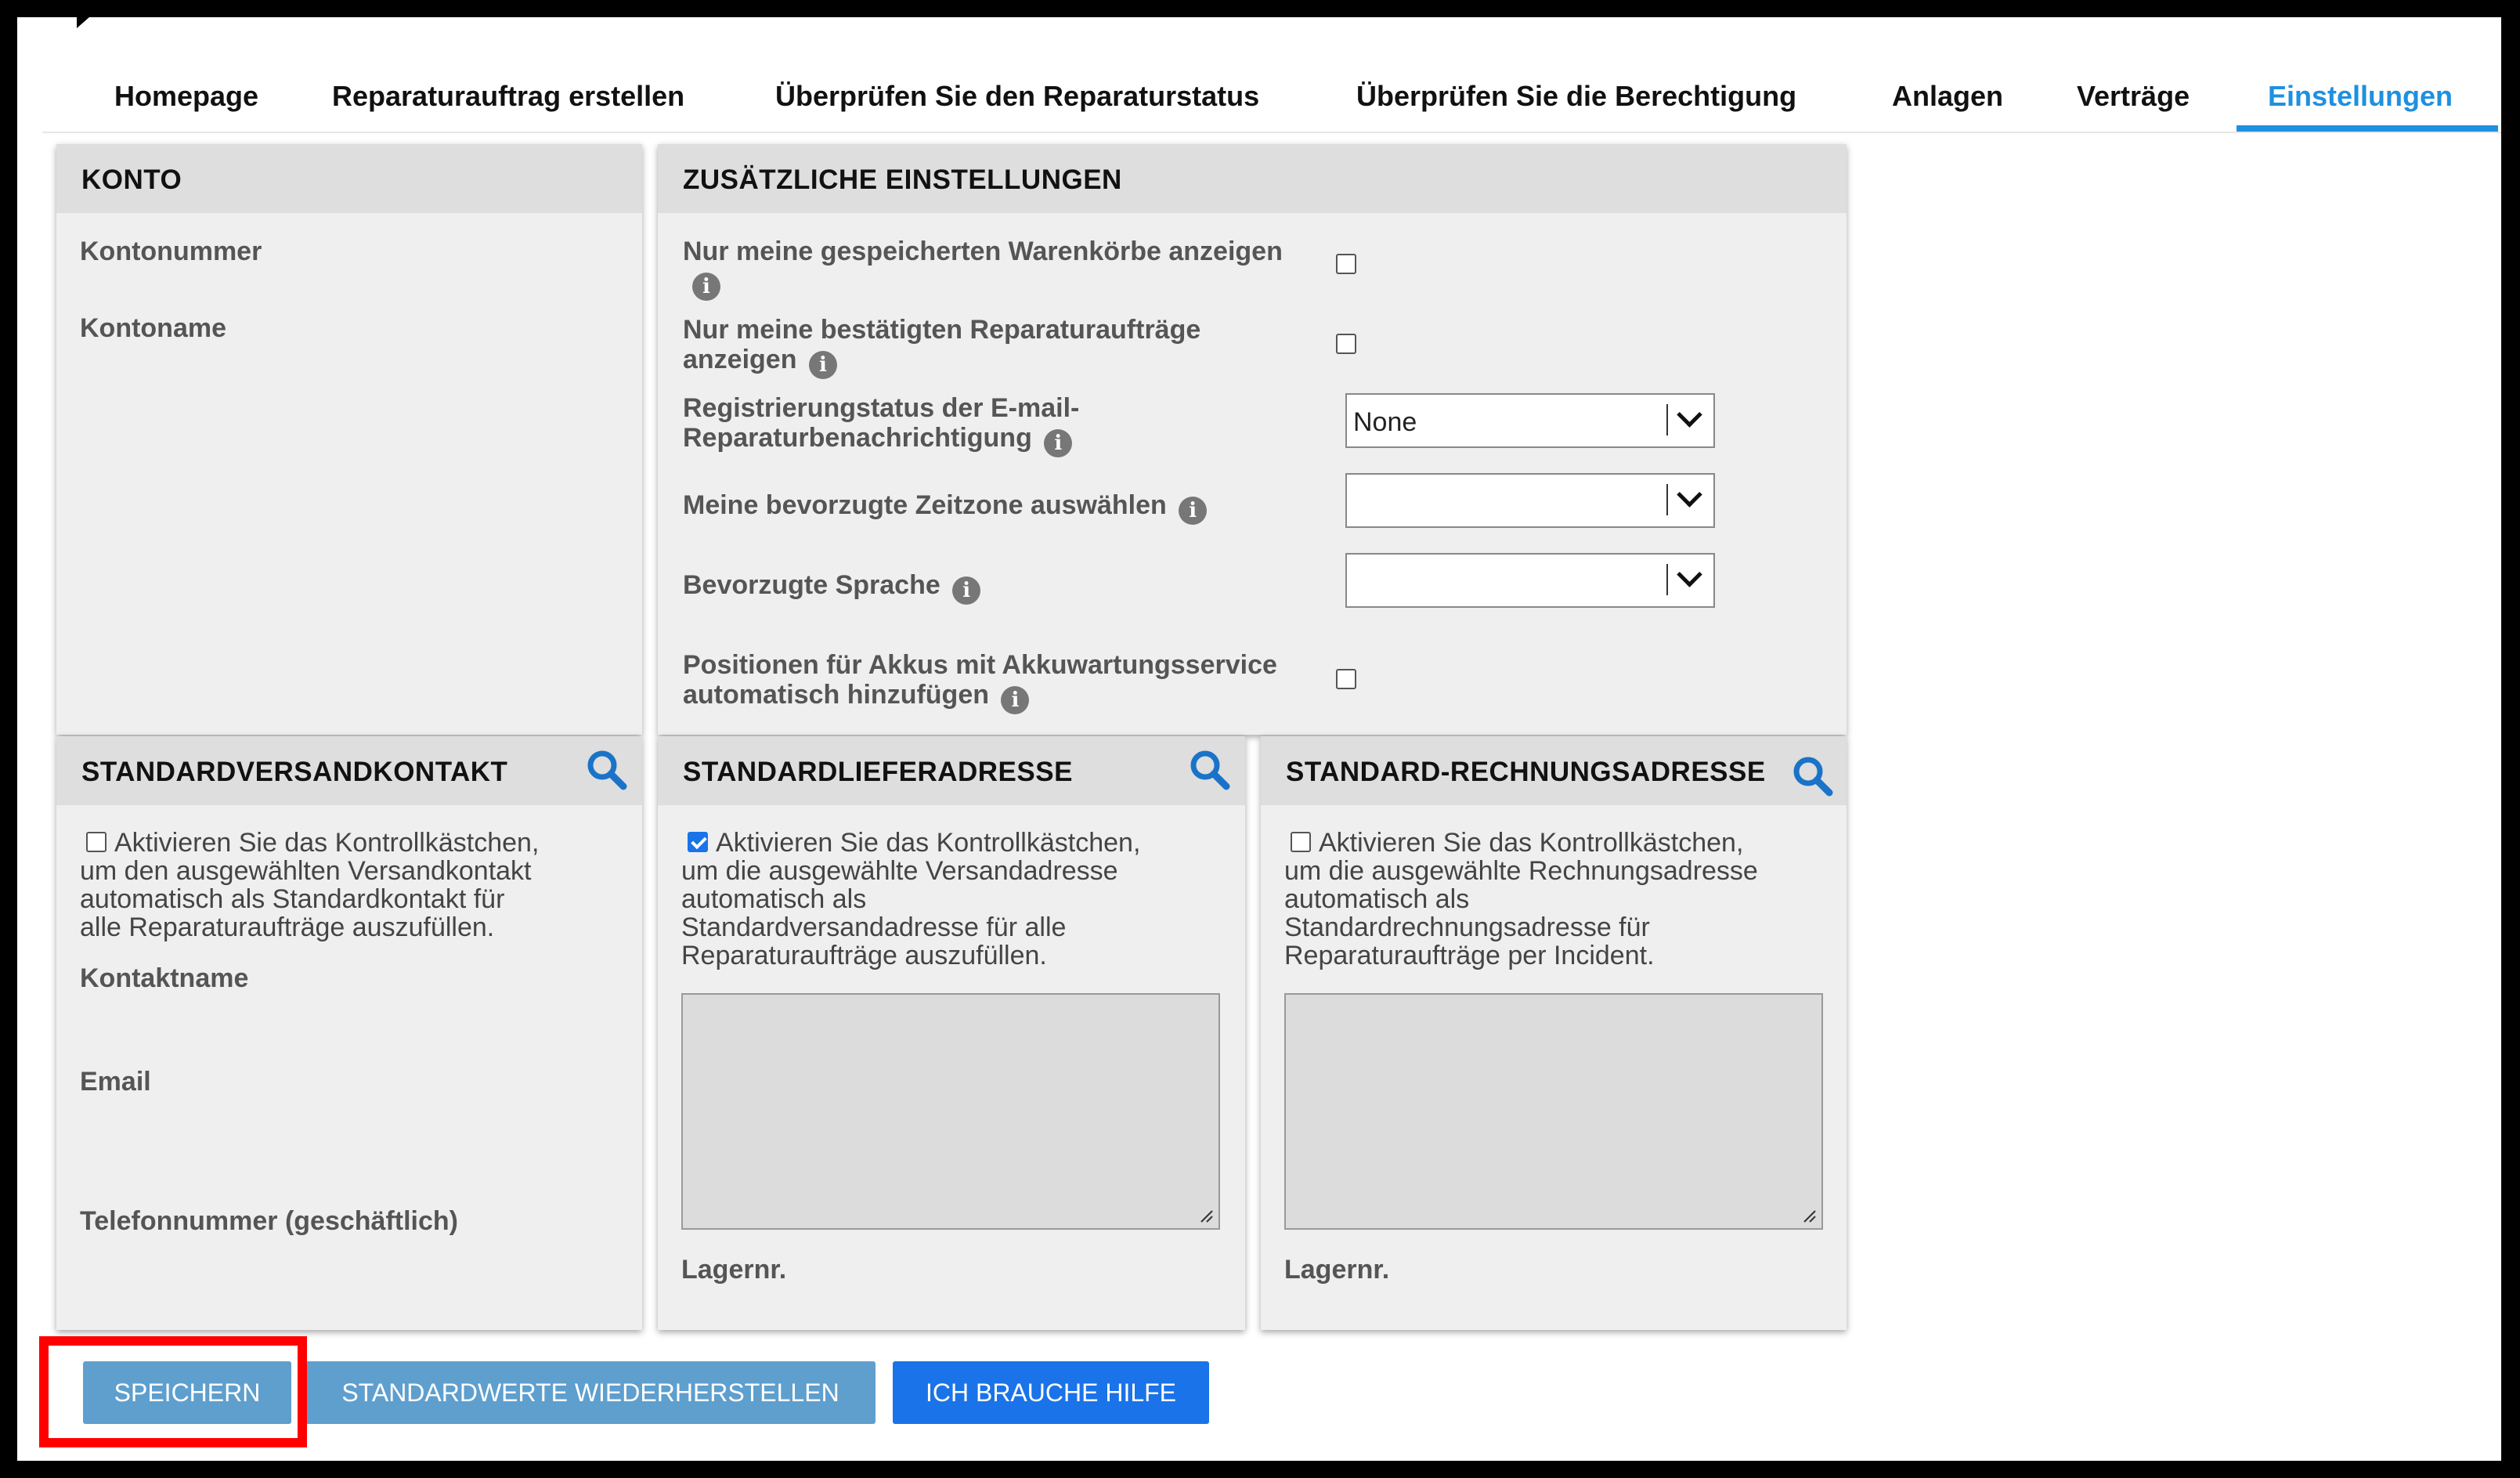  What do you see at coordinates (1576, 96) in the screenshot?
I see `nav-eligibility: Überprüfen Sie die Berechtigung` at bounding box center [1576, 96].